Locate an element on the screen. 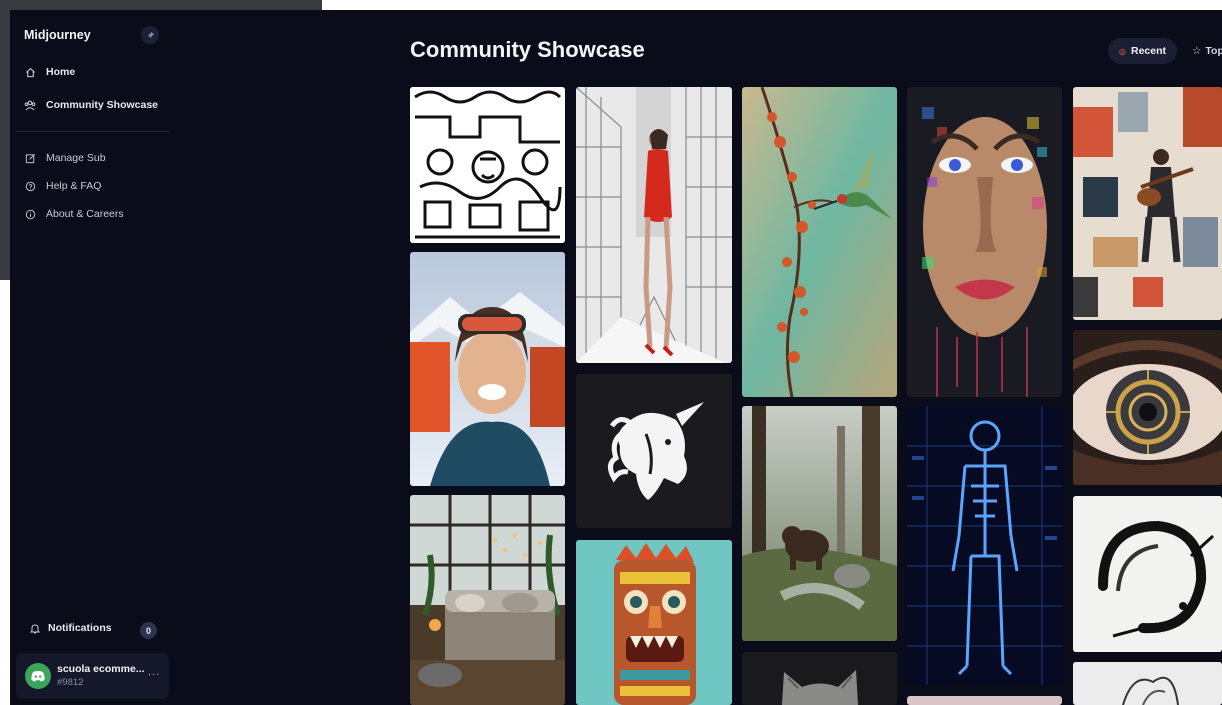 Image resolution: width=1222 pixels, height=705 pixels. gallery-image-skier-selfie is located at coordinates (487, 369).